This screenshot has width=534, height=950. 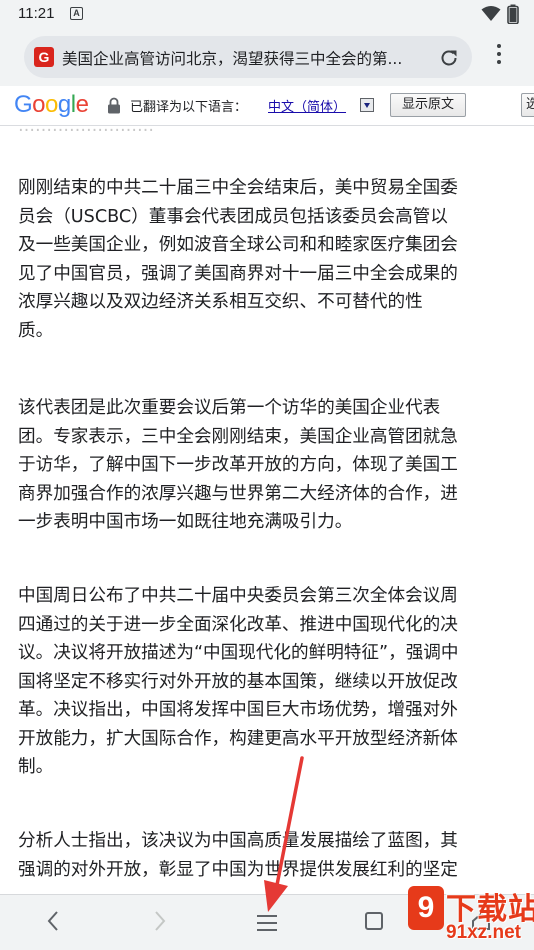 What do you see at coordinates (449, 58) in the screenshot?
I see `reload-icon` at bounding box center [449, 58].